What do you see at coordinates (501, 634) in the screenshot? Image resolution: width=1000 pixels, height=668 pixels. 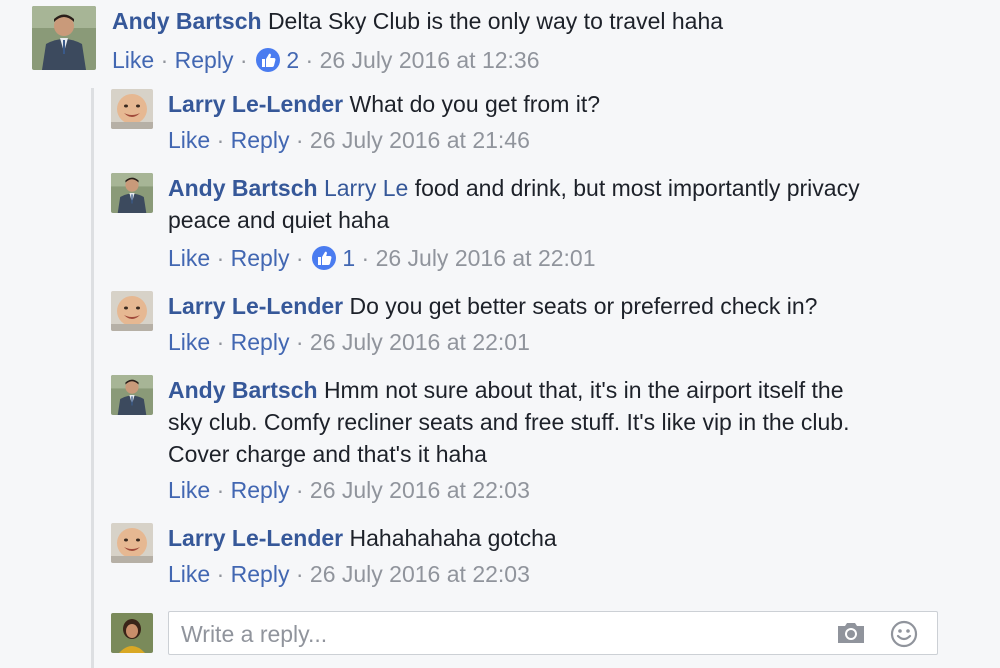 I see `reply-input` at bounding box center [501, 634].